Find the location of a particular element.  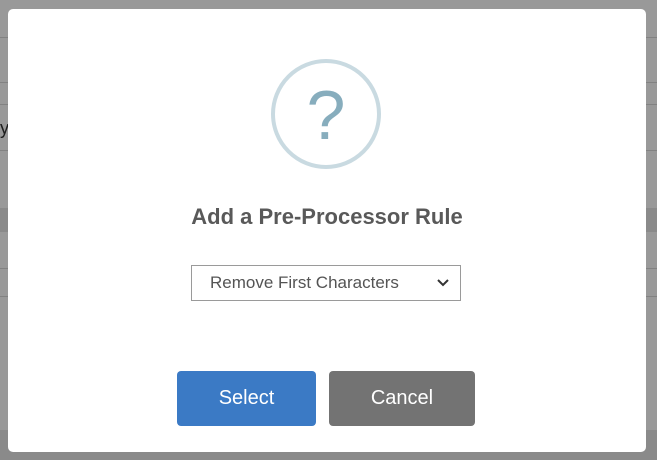

dialog-title: Add a Pre-Processor Rule is located at coordinates (327, 216).